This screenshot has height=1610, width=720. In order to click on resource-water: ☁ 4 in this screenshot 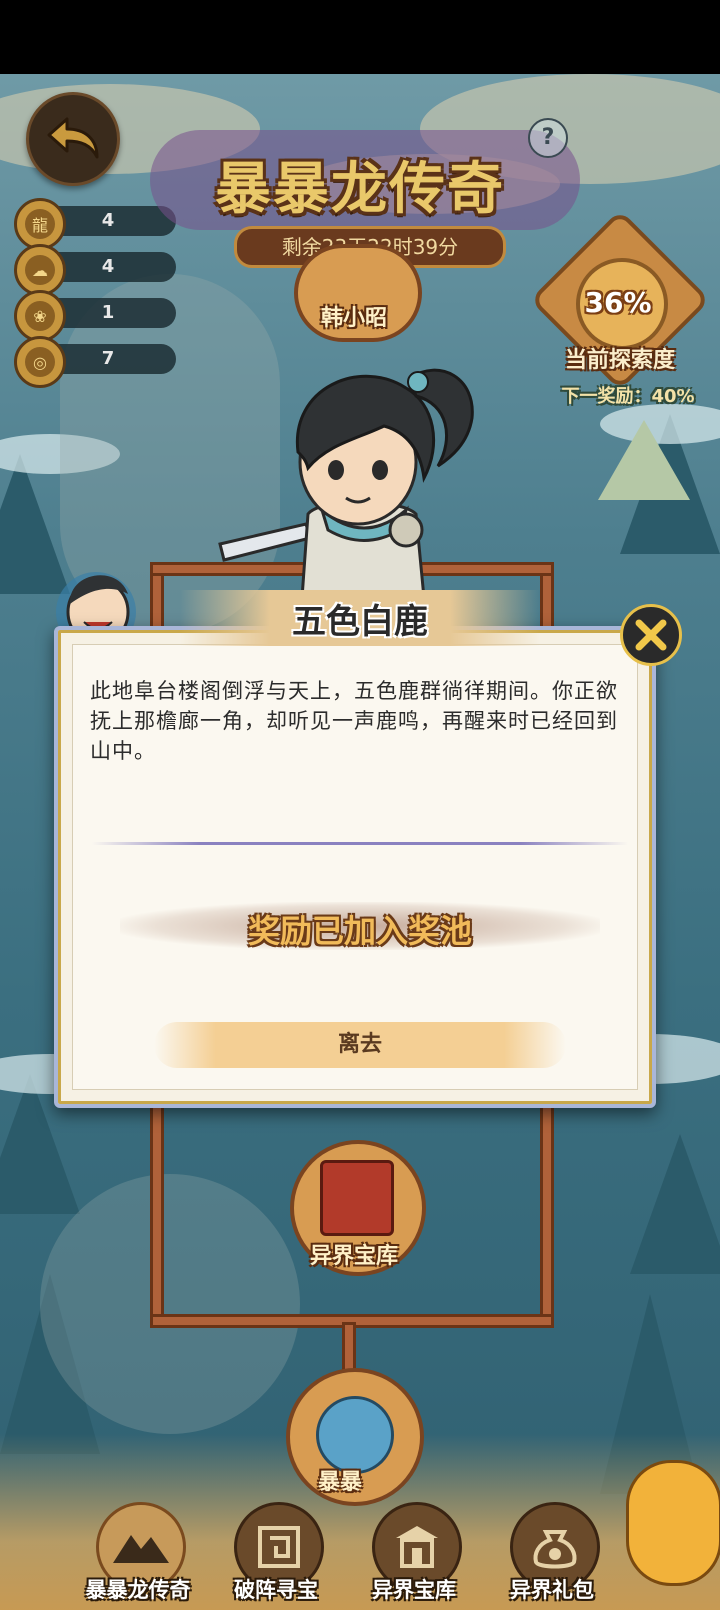, I will do `click(95, 270)`.